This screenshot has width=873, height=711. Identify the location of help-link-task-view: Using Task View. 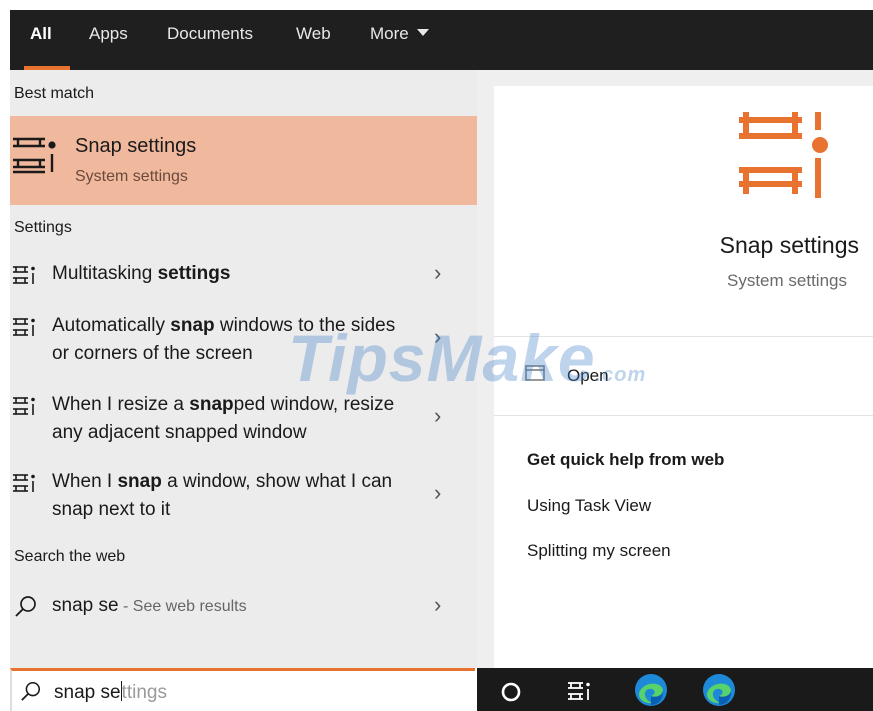
(589, 506).